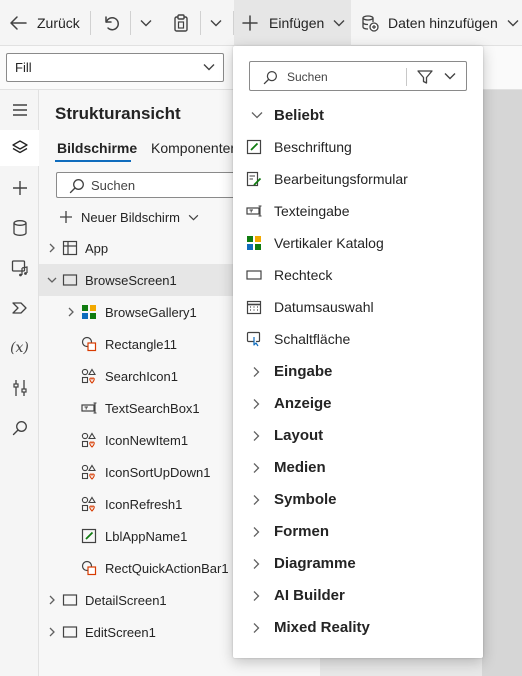 The width and height of the screenshot is (522, 676). Describe the element at coordinates (358, 147) in the screenshot. I see `insert-item-label: Beschriftung` at that location.